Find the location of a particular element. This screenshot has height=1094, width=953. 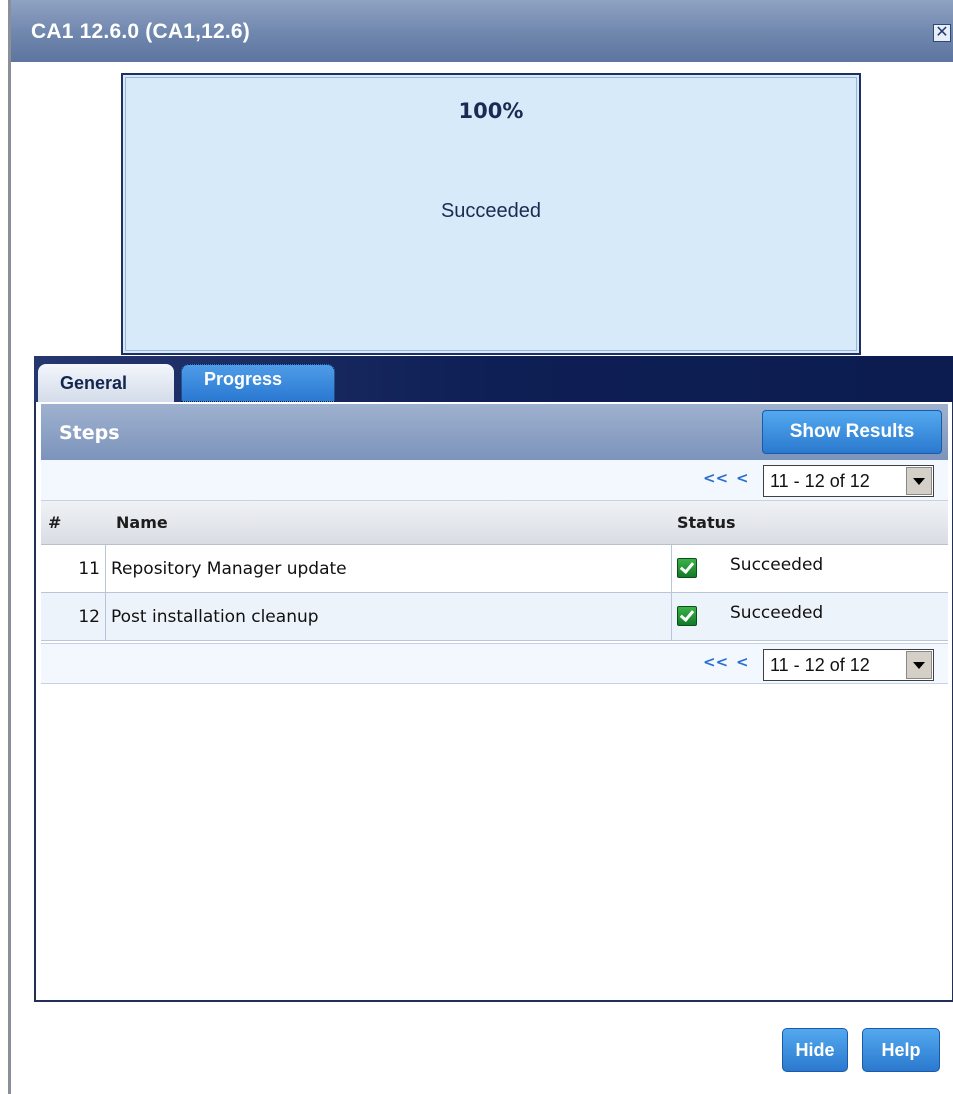

tab-bar: General Progress is located at coordinates (493, 379).